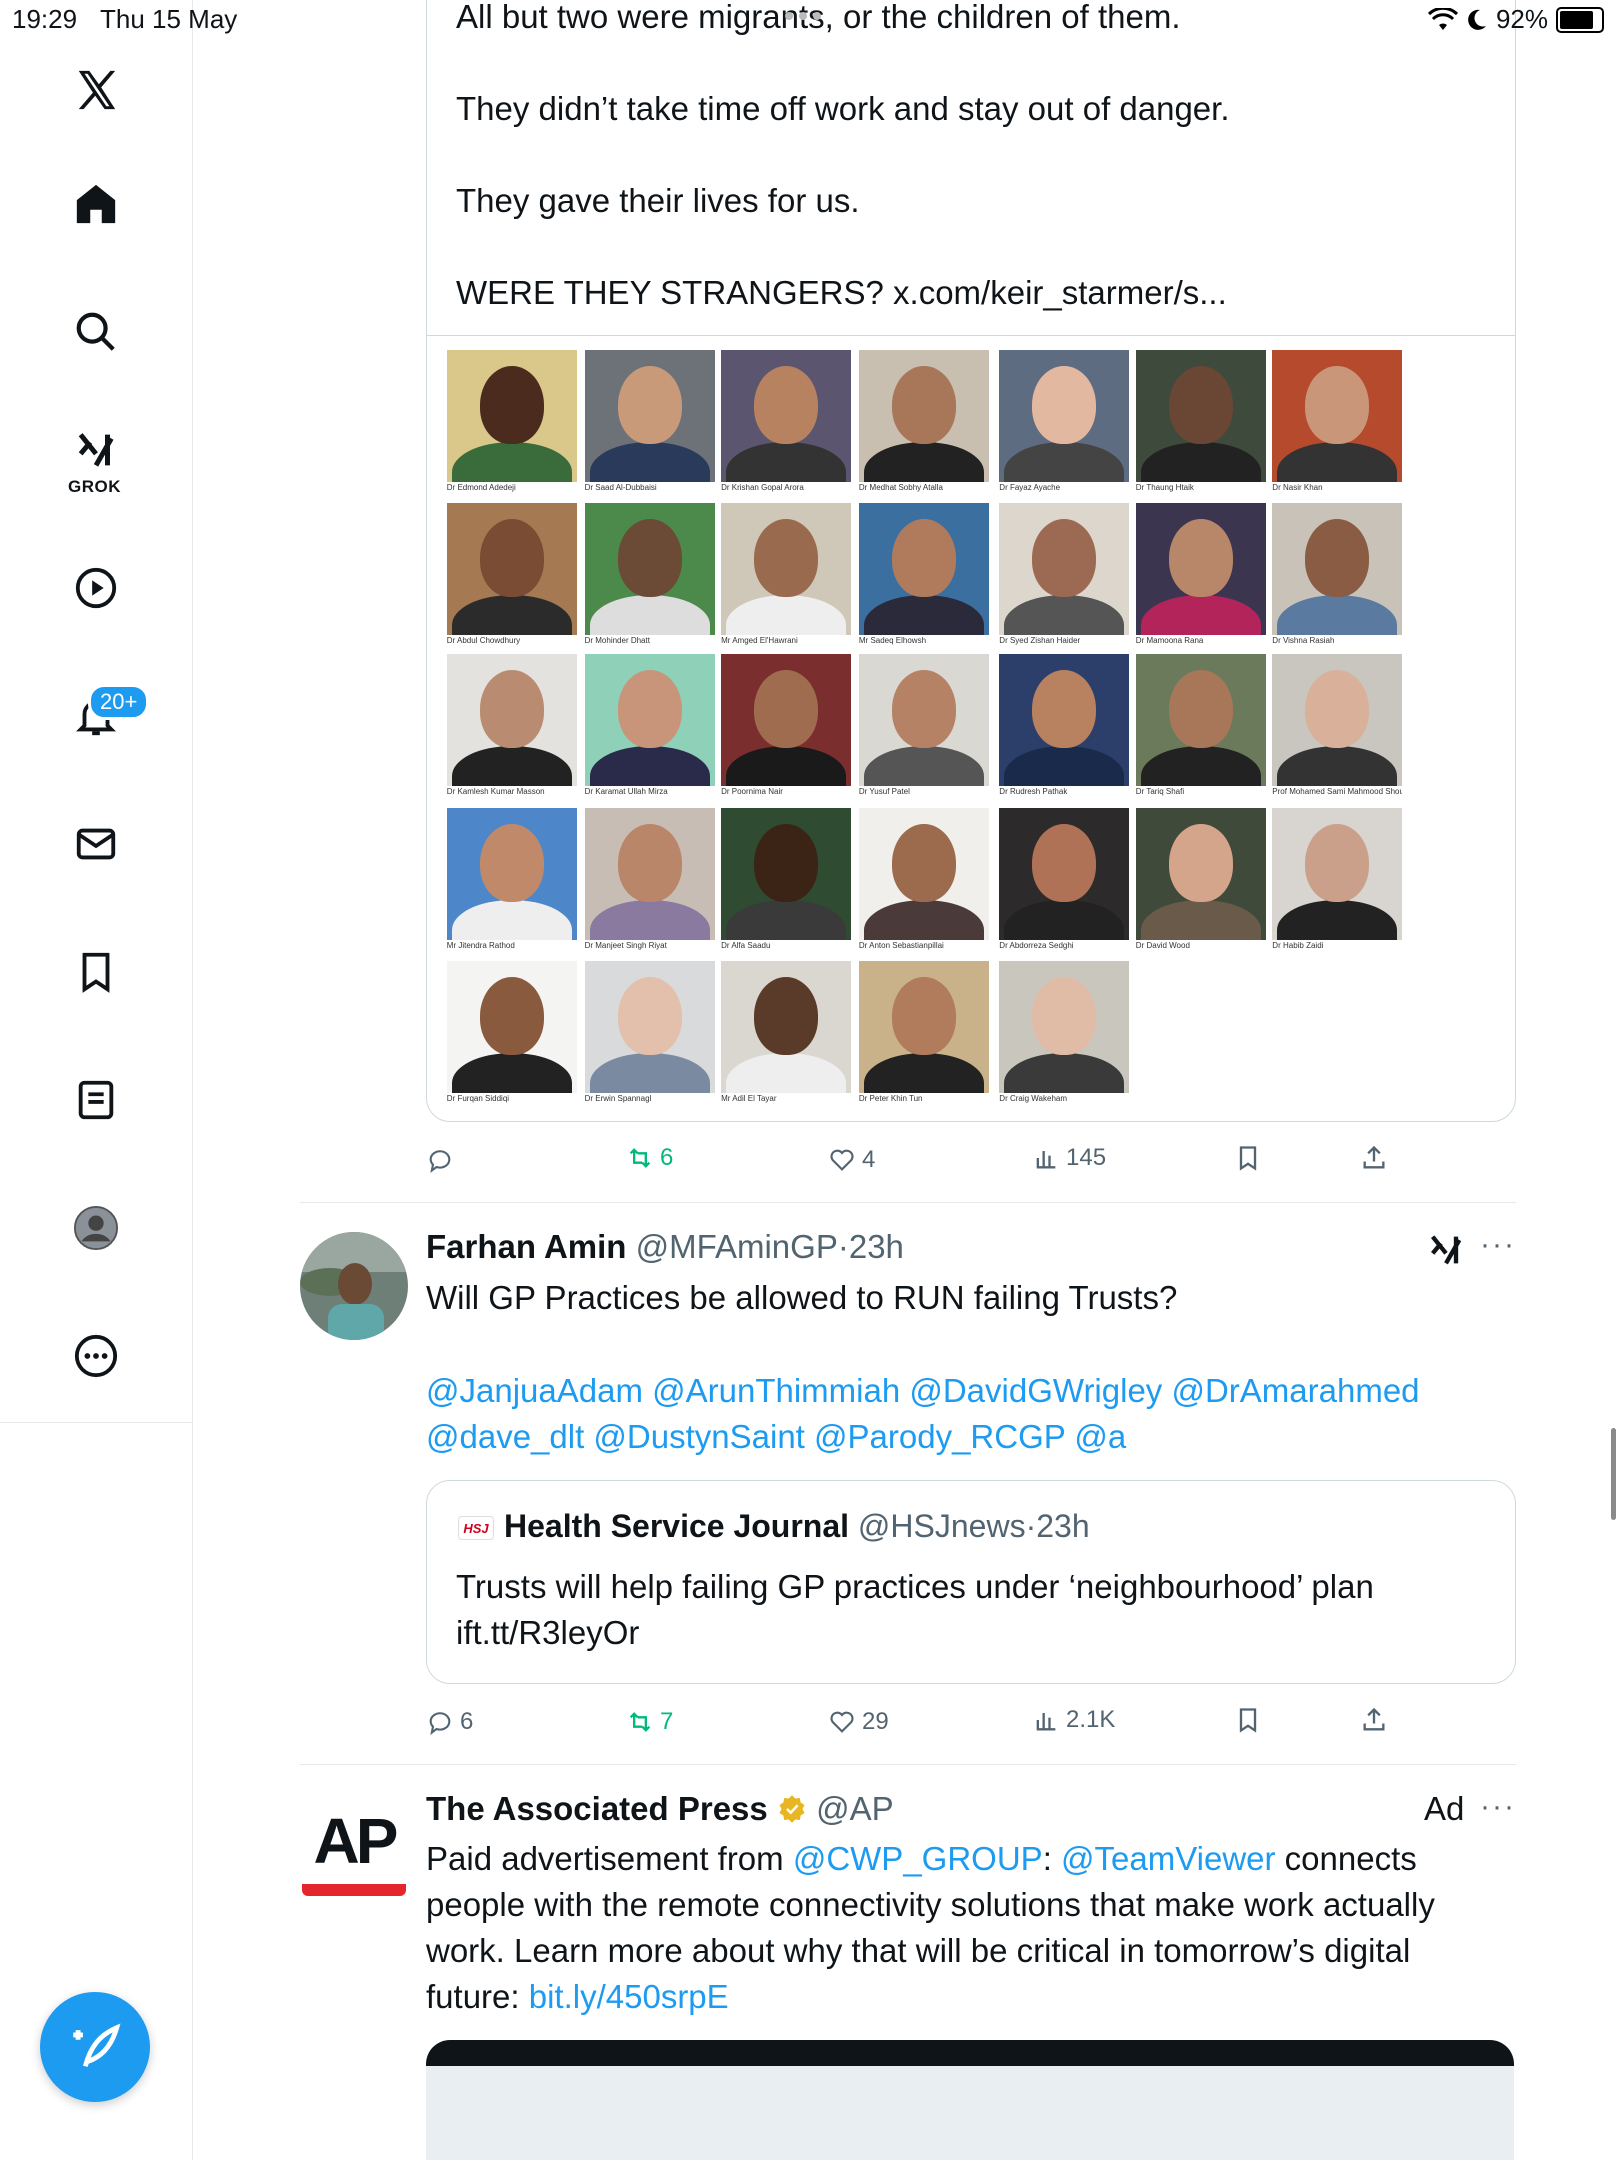  Describe the element at coordinates (918, 1858) in the screenshot. I see `mention-cwp-group: @CWP_GROUP` at that location.